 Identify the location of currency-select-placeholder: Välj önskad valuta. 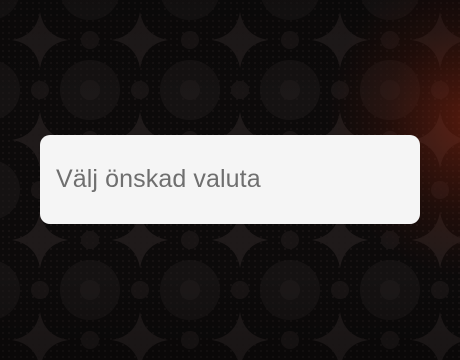
(158, 179).